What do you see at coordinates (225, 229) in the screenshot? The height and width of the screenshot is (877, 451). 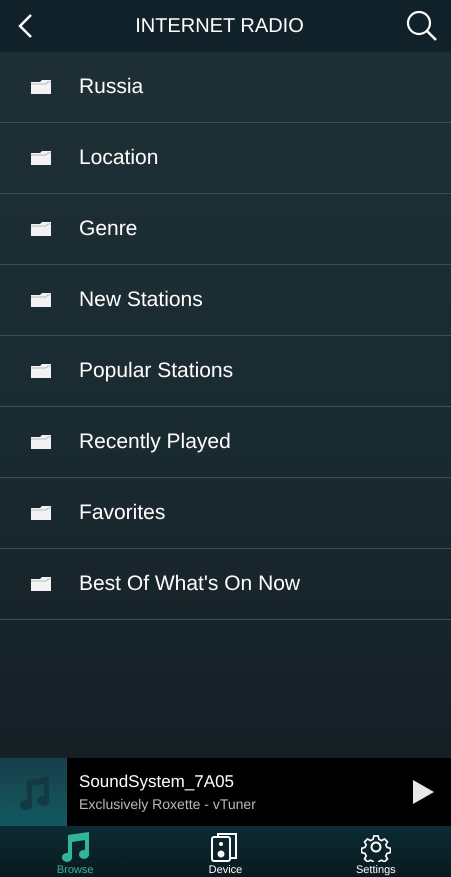 I see `folder-row: Genre` at bounding box center [225, 229].